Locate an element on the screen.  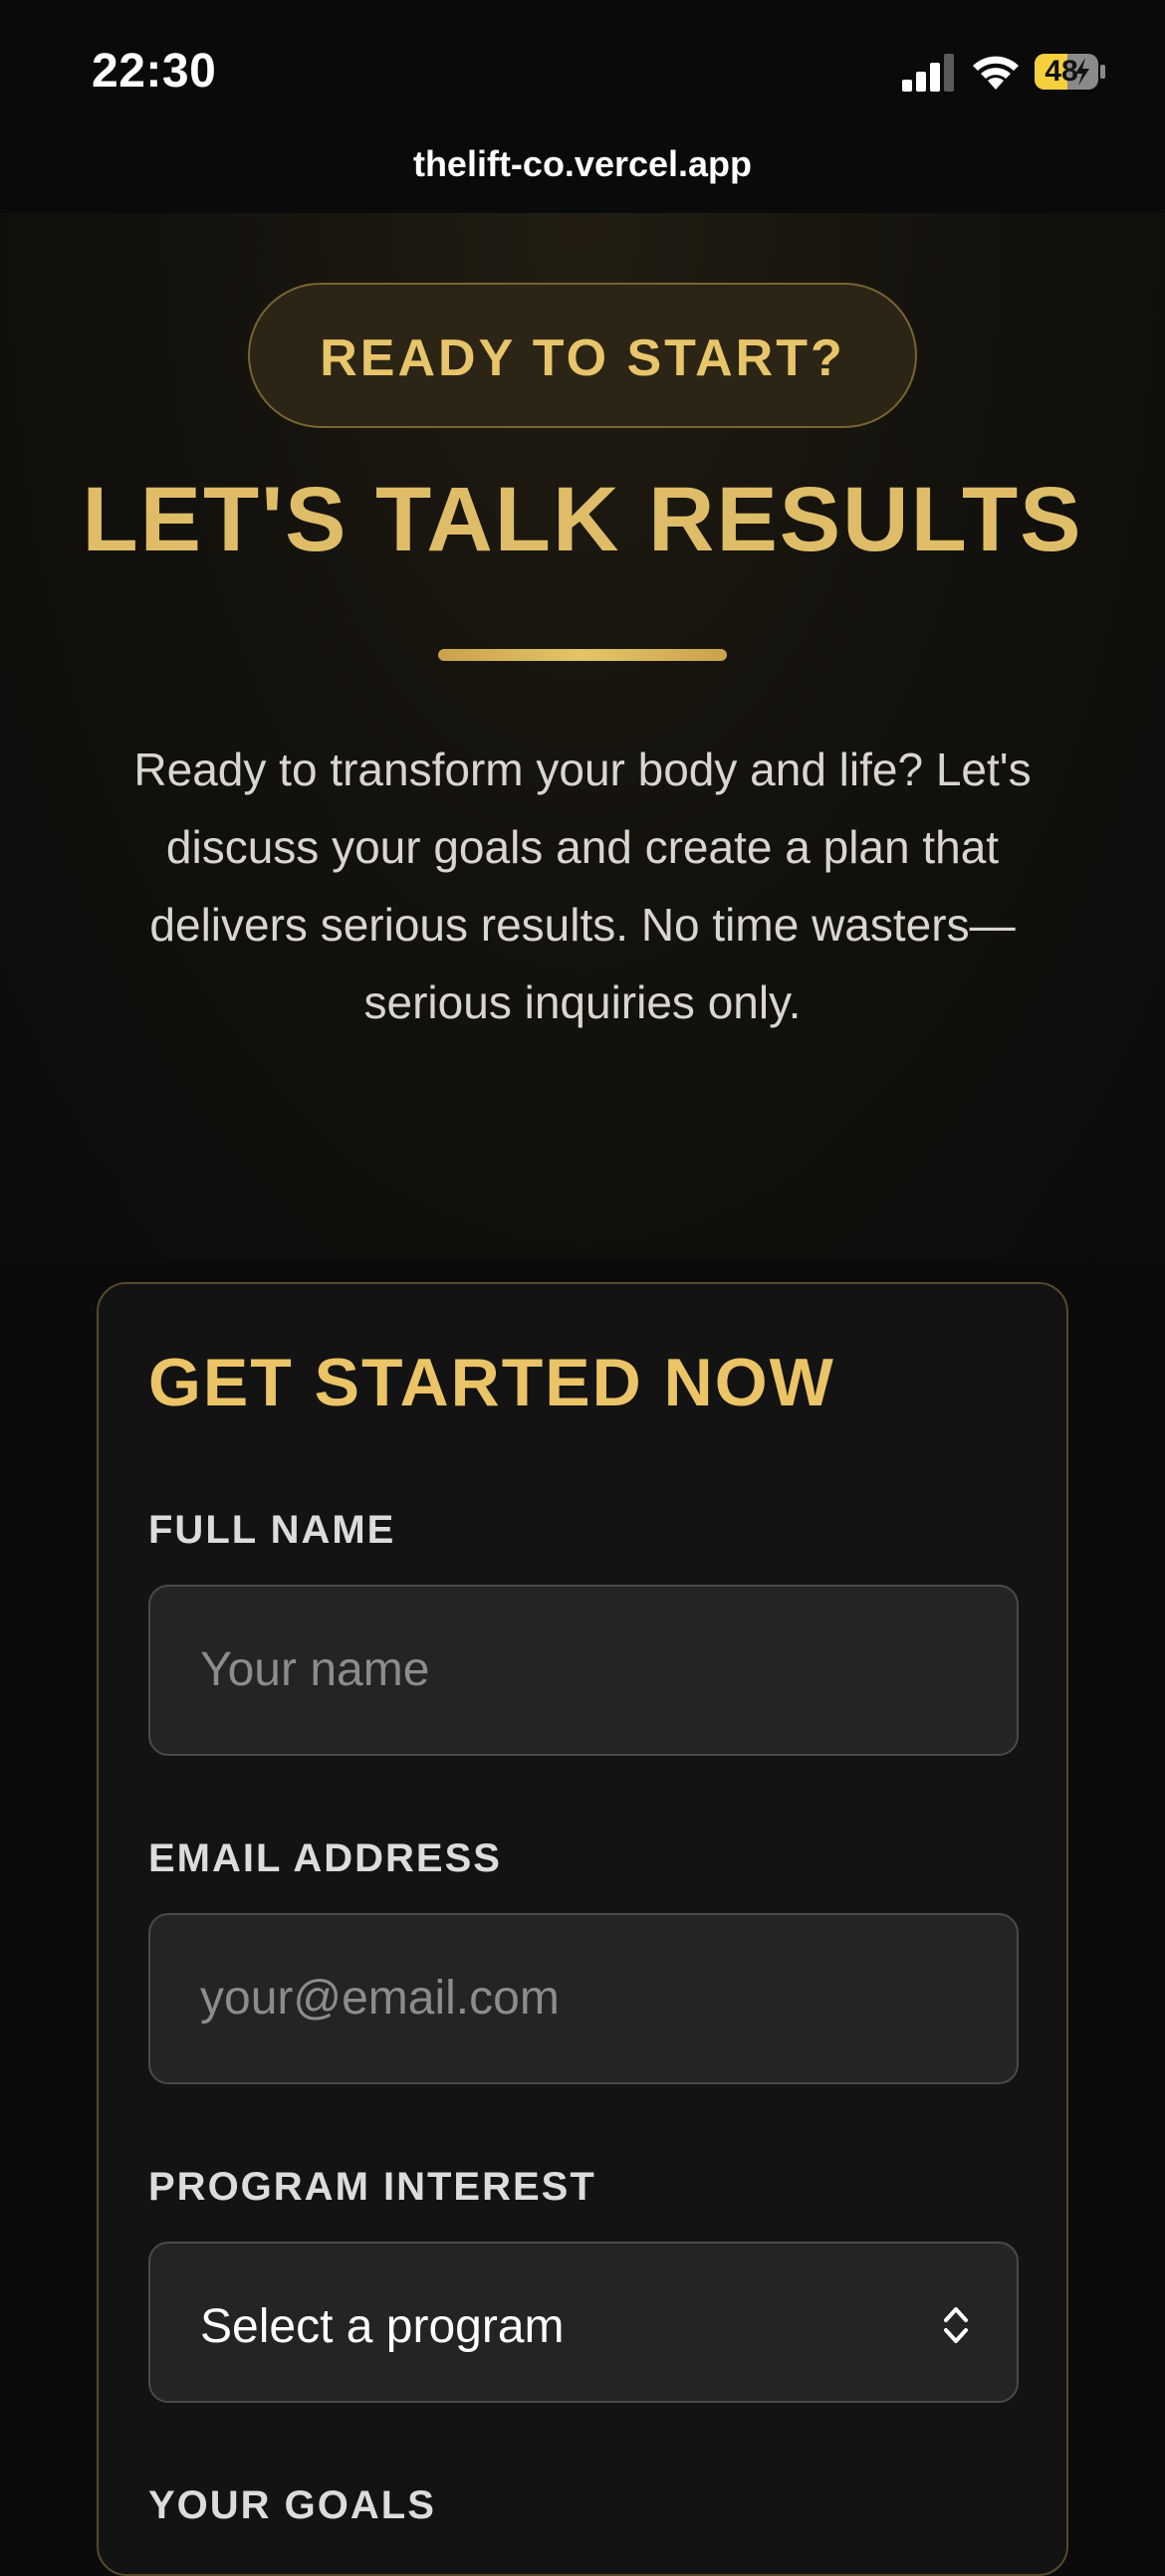
email-label: EMAIL ADDRESS is located at coordinates (325, 1858).